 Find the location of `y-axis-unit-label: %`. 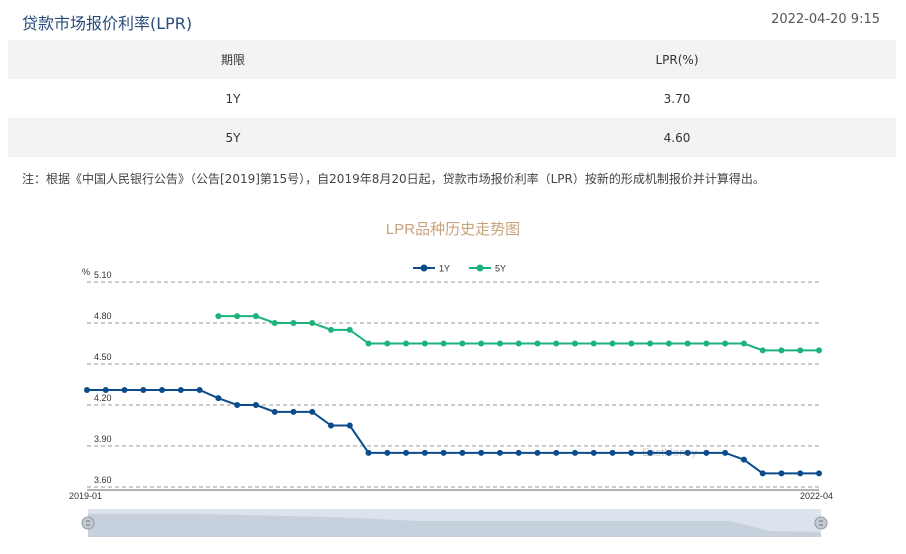

y-axis-unit-label: % is located at coordinates (86, 272).